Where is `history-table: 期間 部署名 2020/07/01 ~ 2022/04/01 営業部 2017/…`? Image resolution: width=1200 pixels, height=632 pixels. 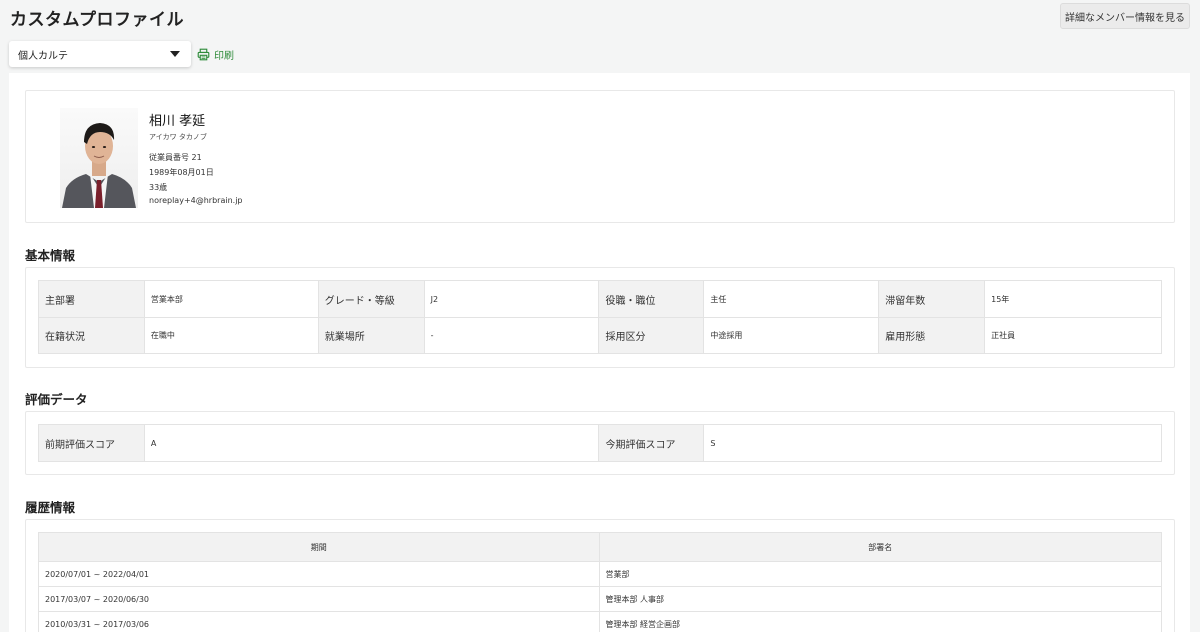
history-table: 期間 部署名 2020/07/01 ~ 2022/04/01 営業部 2017/… is located at coordinates (600, 582).